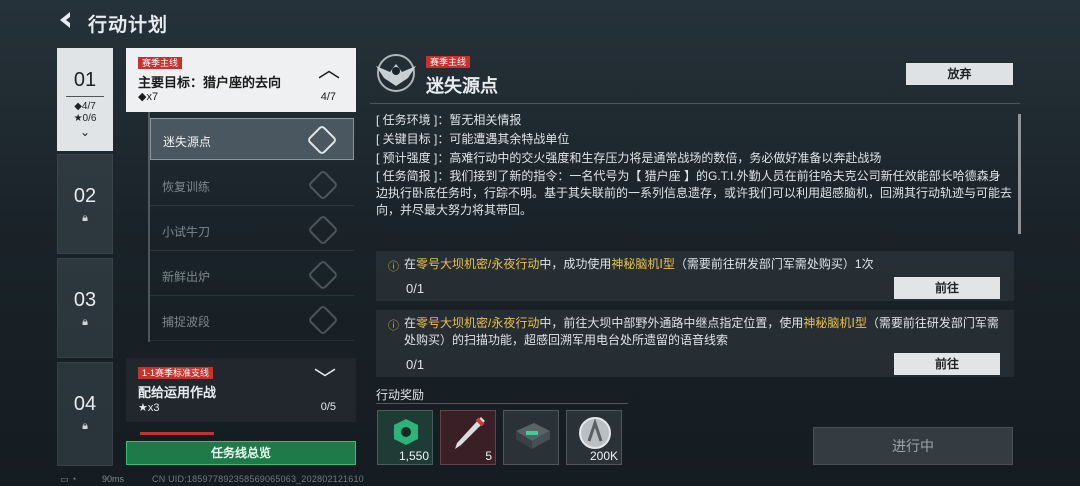 The height and width of the screenshot is (486, 1080). I want to click on stage-stat-stars: ★0/6, so click(85, 118).